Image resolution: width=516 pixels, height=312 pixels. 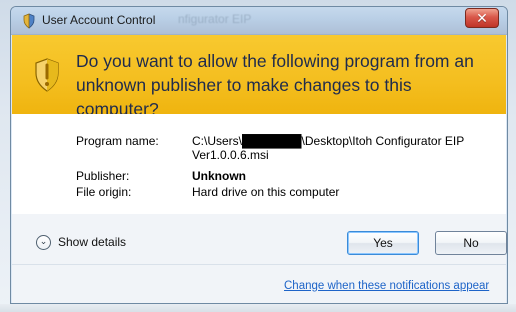 I want to click on dialog-title: User Account Control, so click(x=99, y=20).